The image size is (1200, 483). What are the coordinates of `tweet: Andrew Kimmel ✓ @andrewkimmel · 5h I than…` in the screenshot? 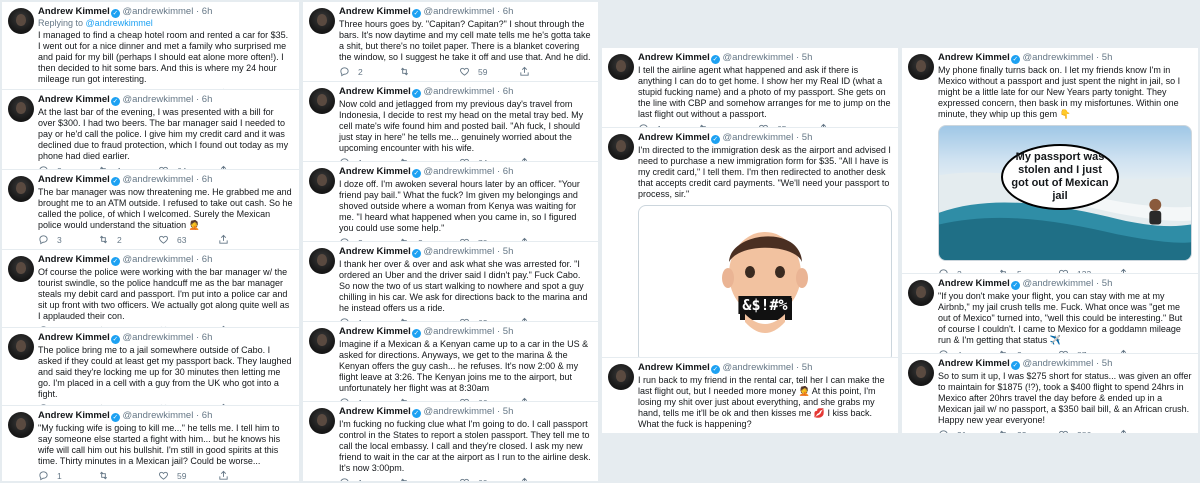 It's located at (450, 282).